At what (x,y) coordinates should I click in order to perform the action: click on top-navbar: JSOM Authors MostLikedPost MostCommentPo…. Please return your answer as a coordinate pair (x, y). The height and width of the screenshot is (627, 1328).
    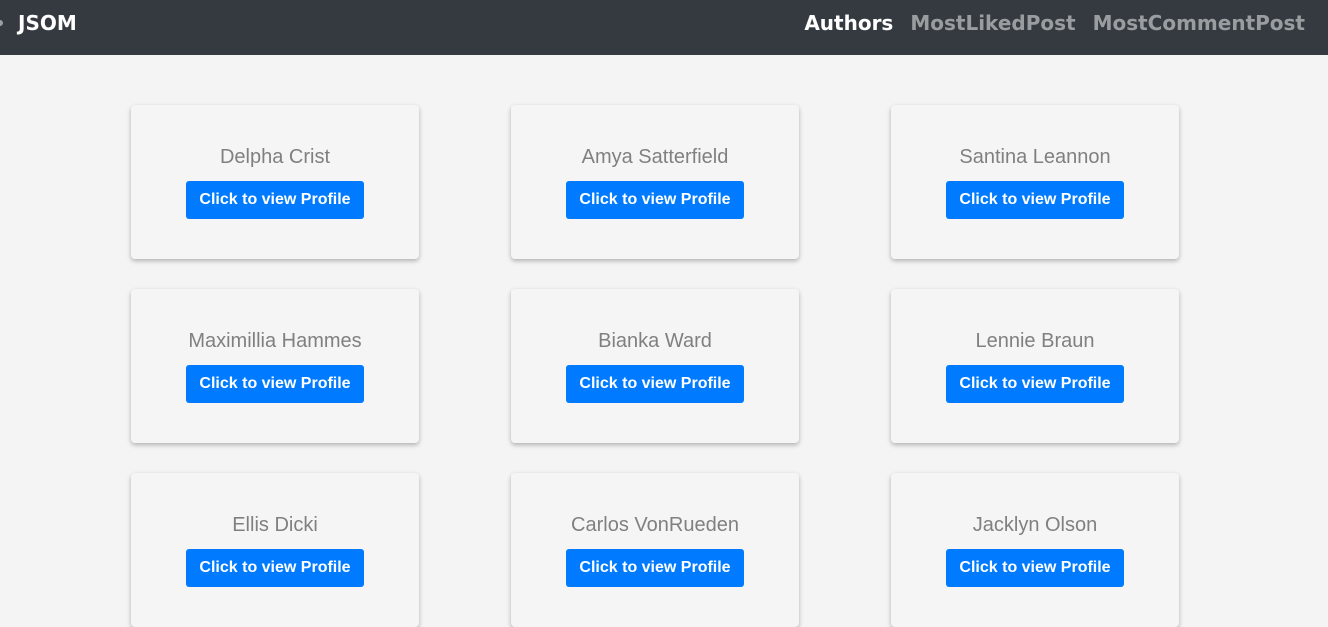
    Looking at the image, I should click on (664, 27).